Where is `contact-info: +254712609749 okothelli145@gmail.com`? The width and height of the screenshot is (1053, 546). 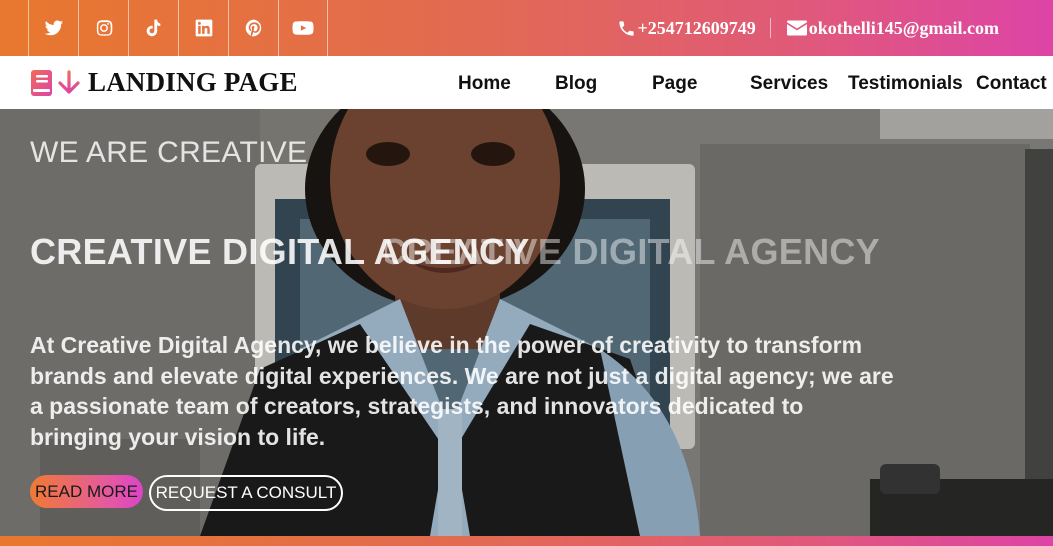 contact-info: +254712609749 okothelli145@gmail.com is located at coordinates (808, 28).